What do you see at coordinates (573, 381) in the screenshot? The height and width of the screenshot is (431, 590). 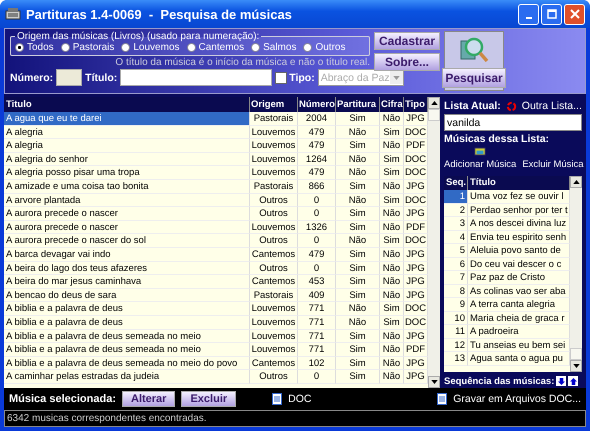 I see `move-up-button` at bounding box center [573, 381].